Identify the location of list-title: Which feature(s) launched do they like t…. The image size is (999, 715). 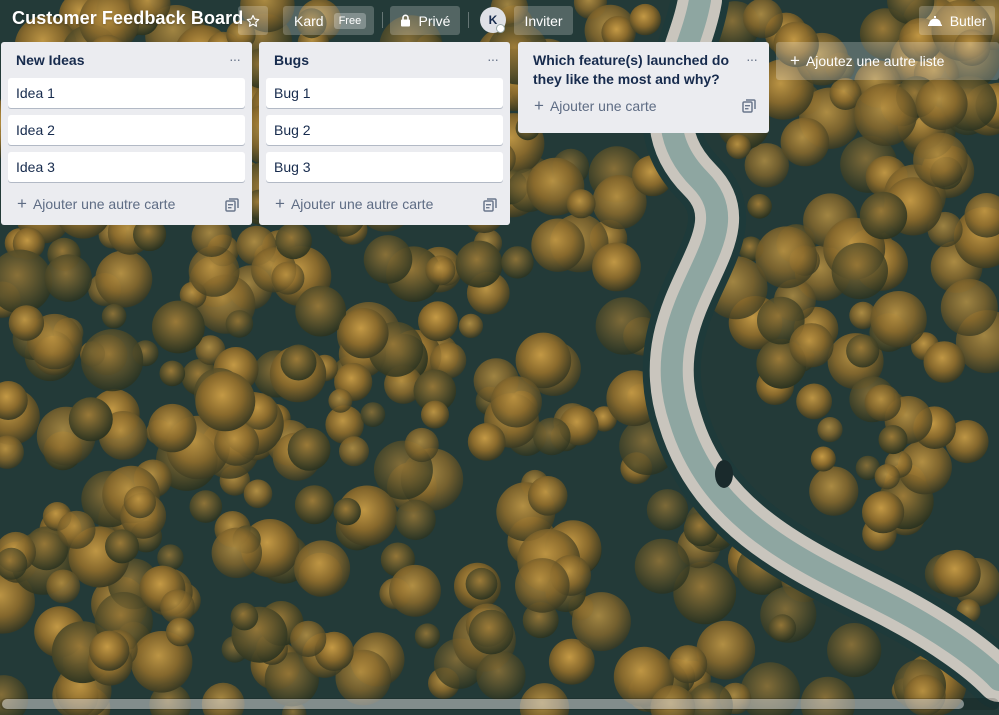
(643, 67).